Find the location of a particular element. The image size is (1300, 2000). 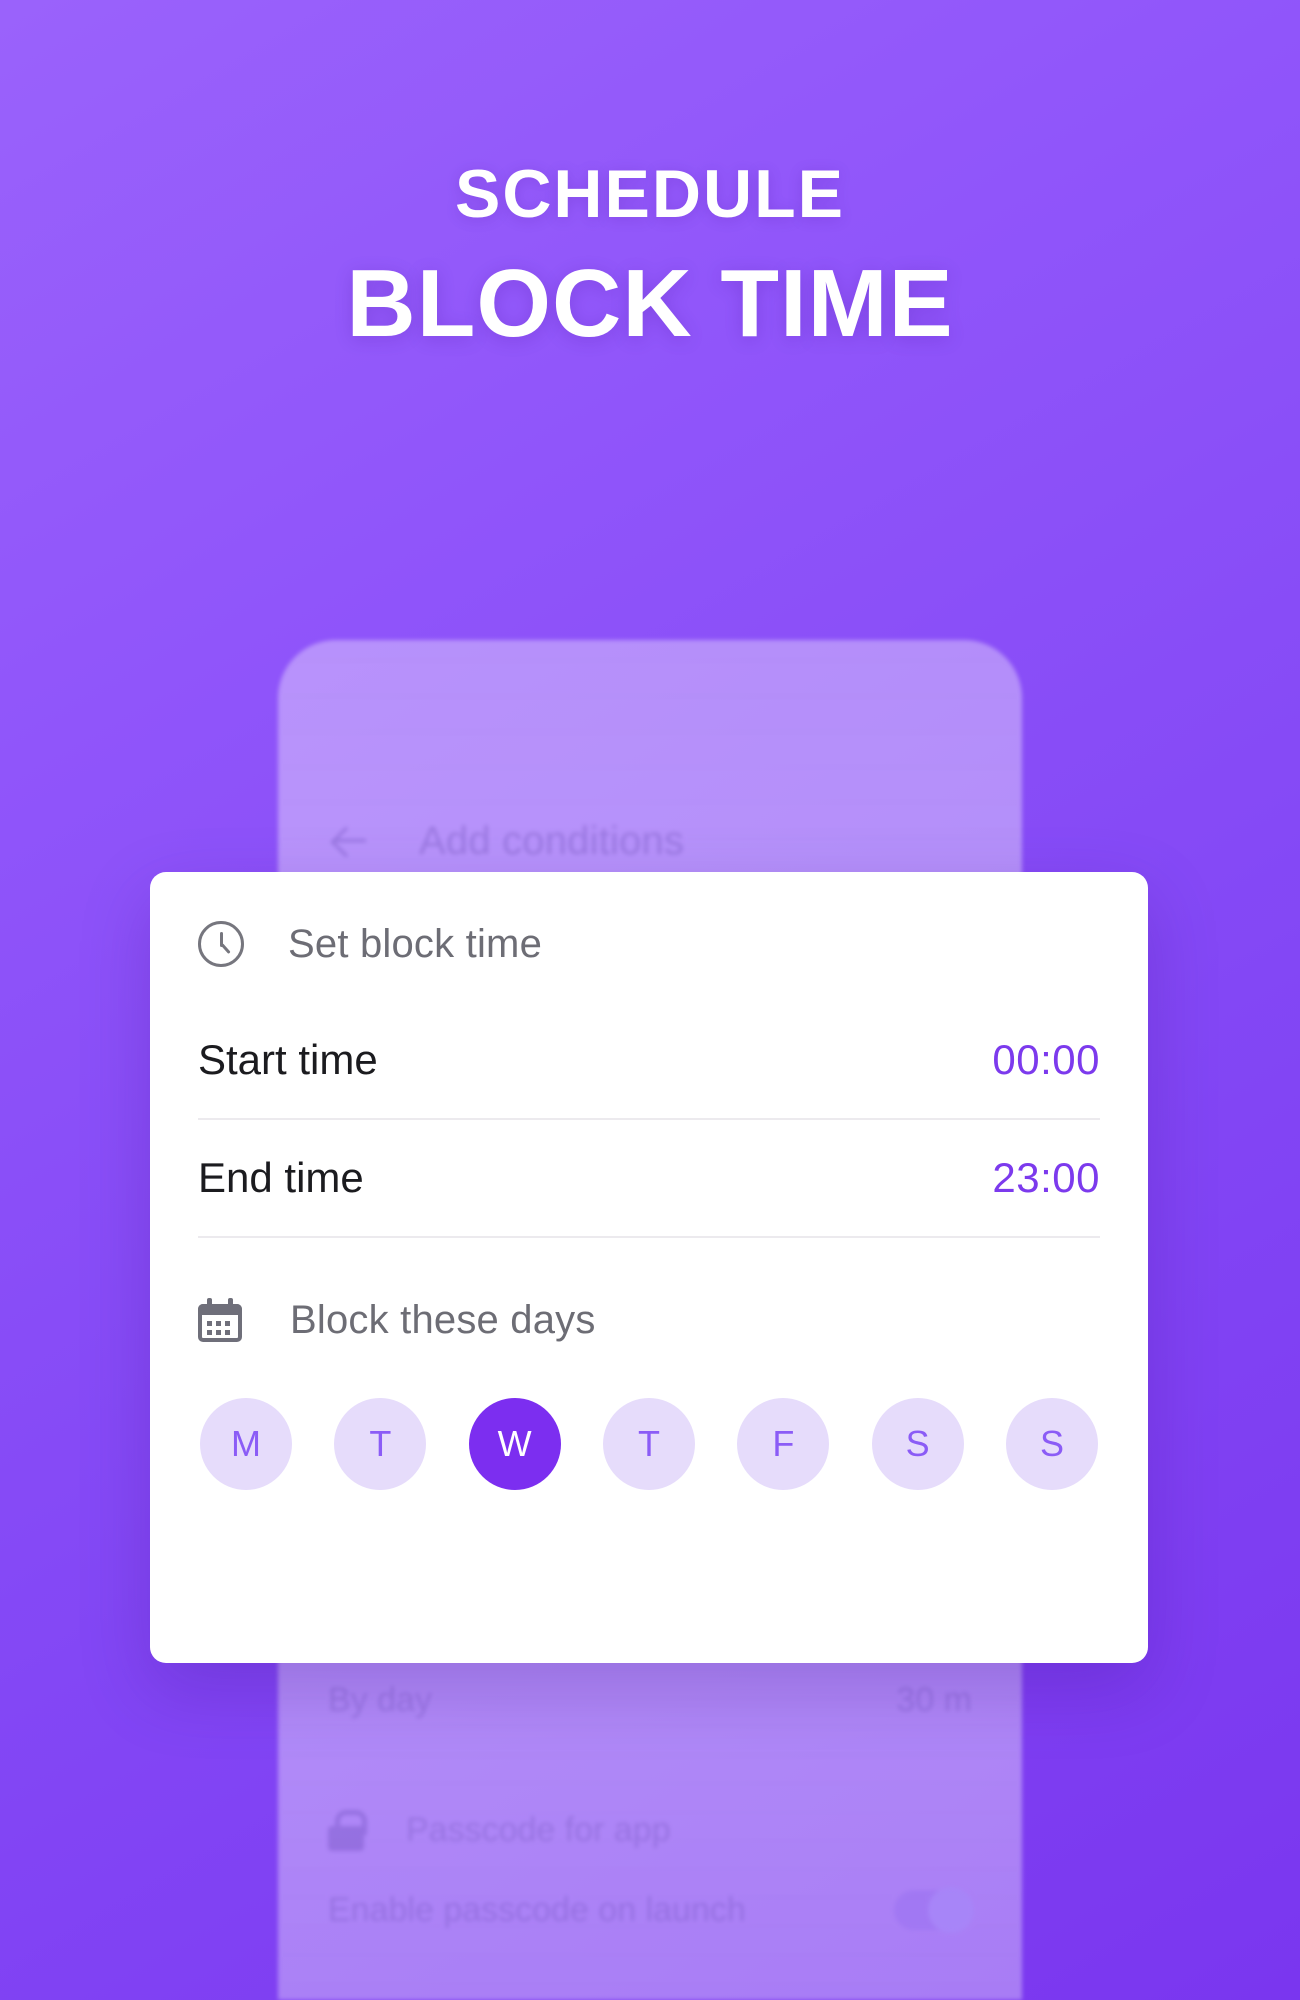

day-selector: M T W T F S S is located at coordinates (649, 1444).